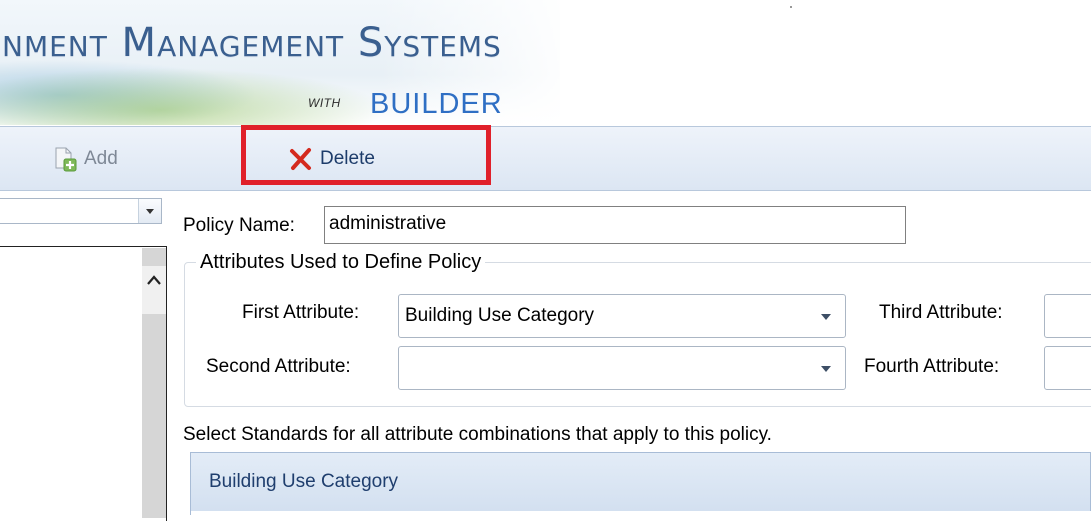 Image resolution: width=1091 pixels, height=521 pixels. I want to click on toolbar: Add Delete, so click(545, 158).